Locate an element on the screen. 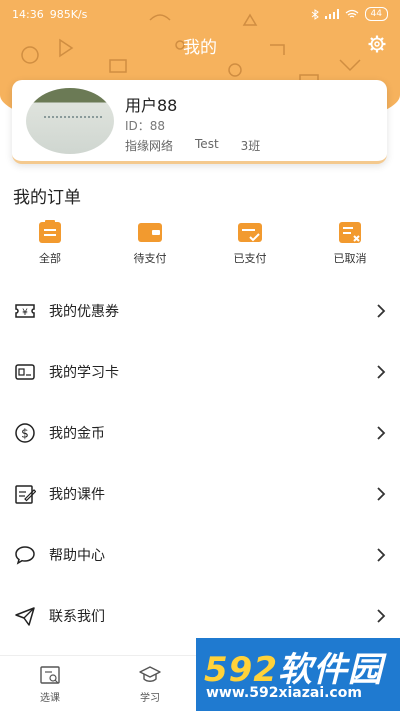 The image size is (400, 711). settings-gear-icon is located at coordinates (377, 44).